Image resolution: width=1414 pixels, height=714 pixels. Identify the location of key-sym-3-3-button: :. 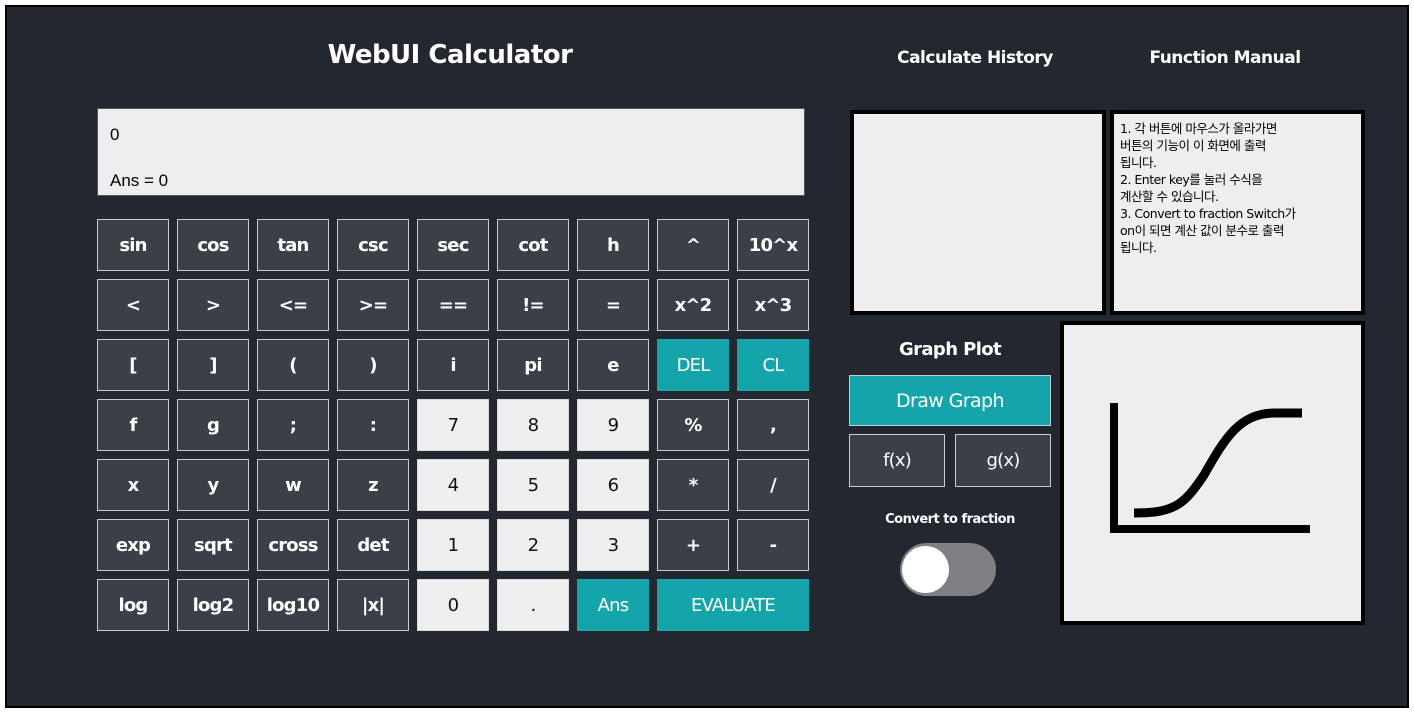
(373, 425).